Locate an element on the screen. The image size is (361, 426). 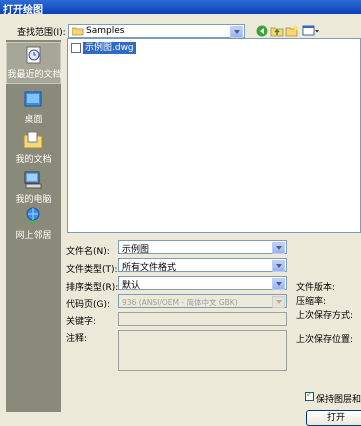
back-icon is located at coordinates (262, 31).